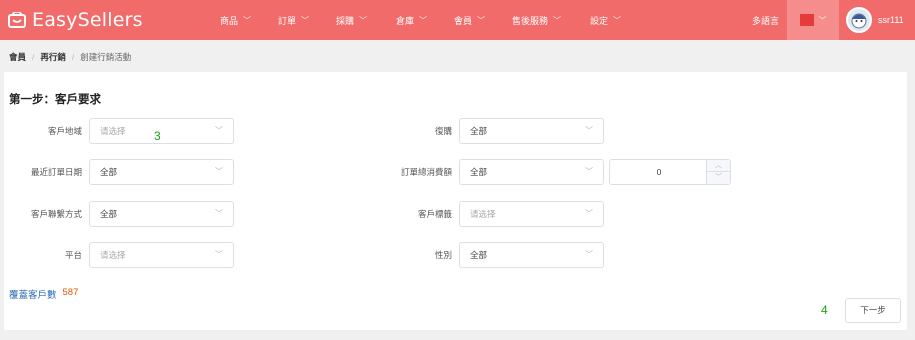  What do you see at coordinates (806, 20) in the screenshot?
I see `flag-icon` at bounding box center [806, 20].